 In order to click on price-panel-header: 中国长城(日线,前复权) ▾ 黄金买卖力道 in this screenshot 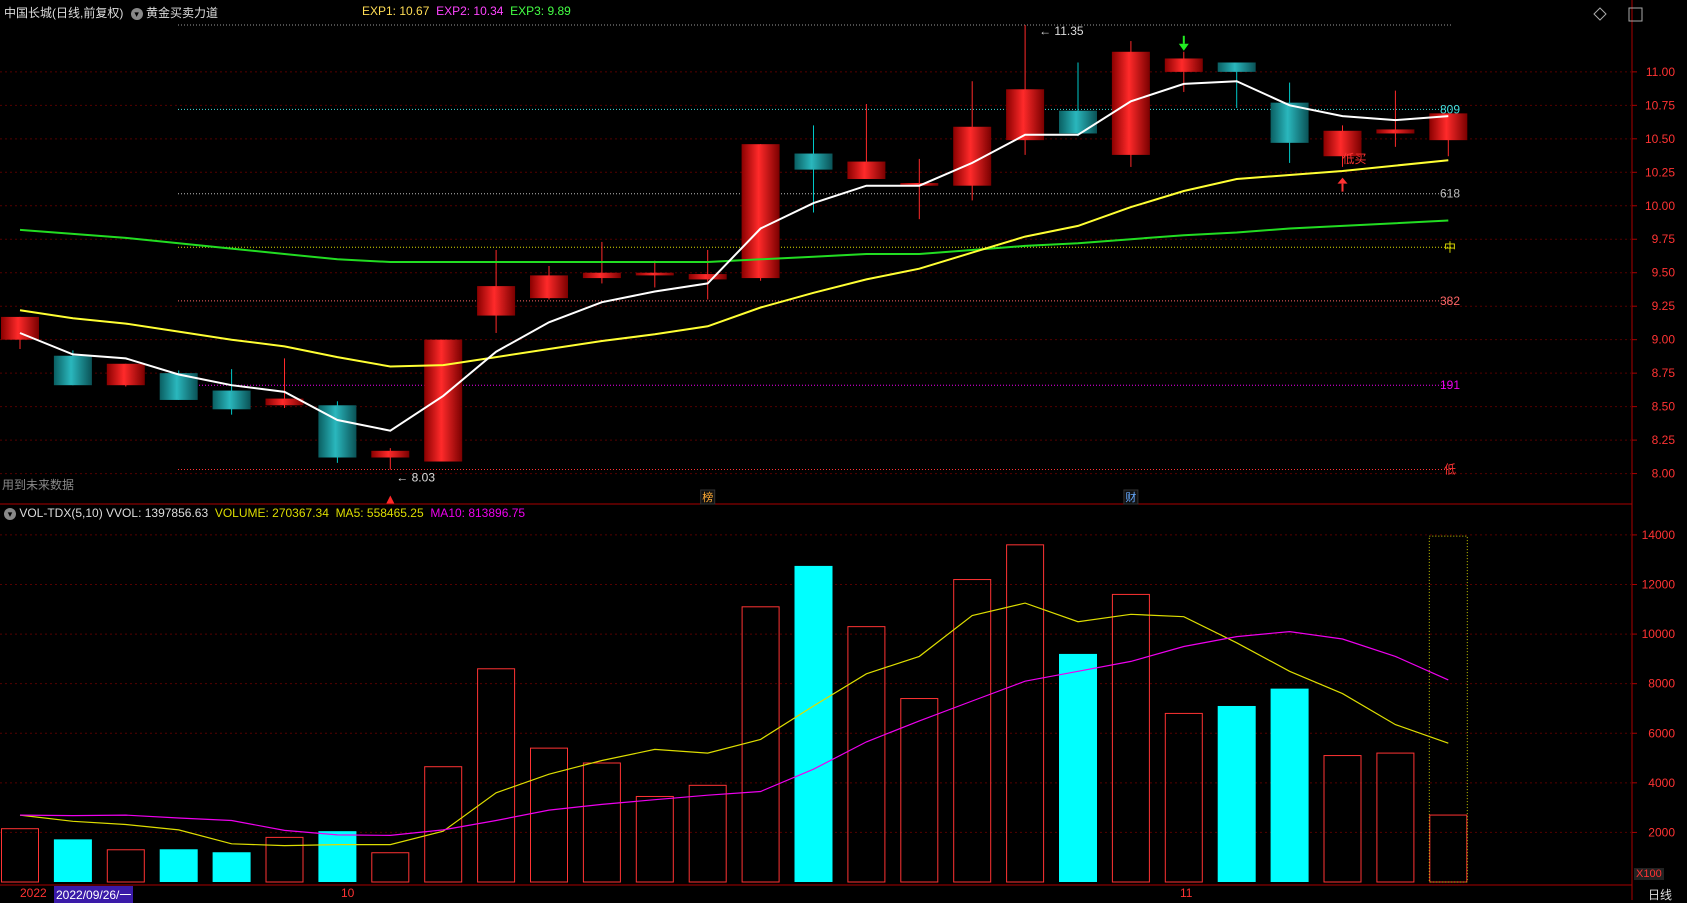, I will do `click(111, 12)`.